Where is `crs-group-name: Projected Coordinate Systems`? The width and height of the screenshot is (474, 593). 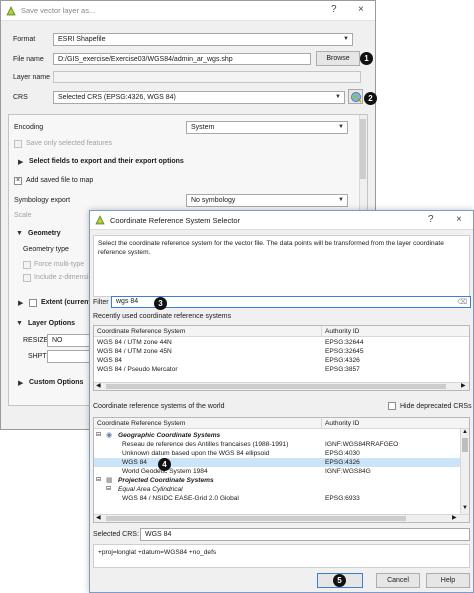 crs-group-name: Projected Coordinate Systems is located at coordinates (166, 480).